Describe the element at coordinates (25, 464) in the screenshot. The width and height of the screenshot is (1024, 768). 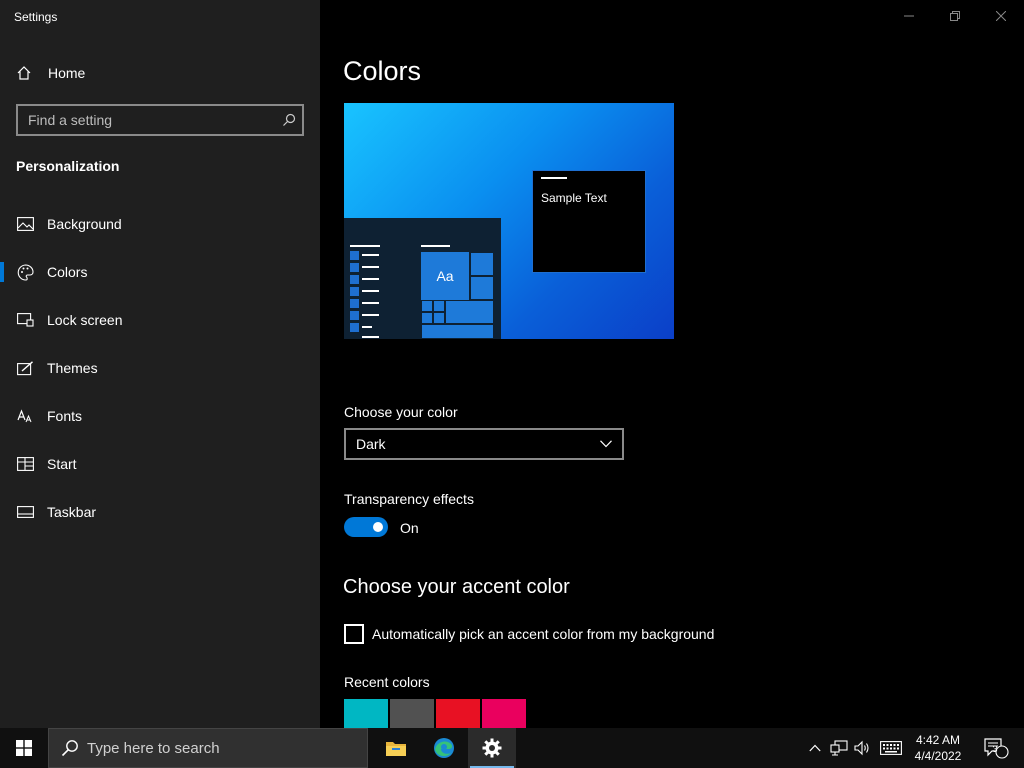
I see `start-icon` at that location.